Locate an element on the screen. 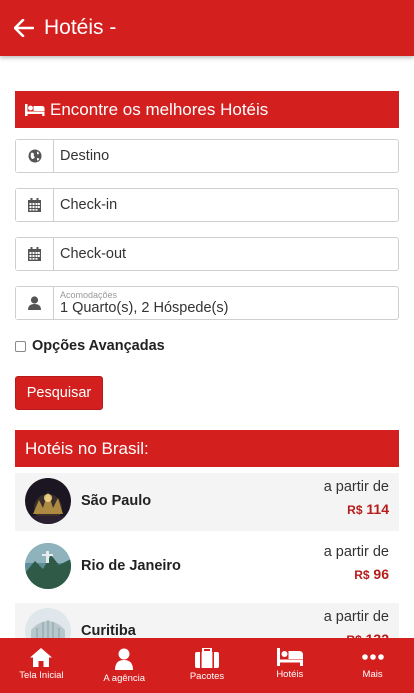  accommodations-field: Acomodações 1 Quarto(s), 2 Hóspede(s) is located at coordinates (207, 303).